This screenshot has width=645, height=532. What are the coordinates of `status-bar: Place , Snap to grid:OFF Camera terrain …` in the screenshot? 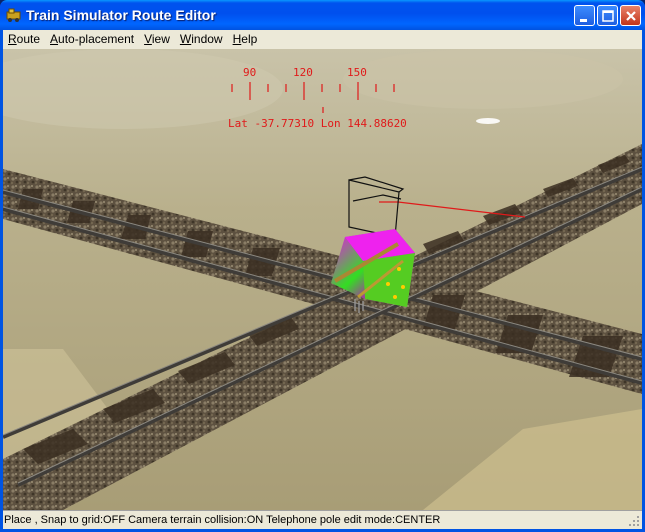 It's located at (322, 519).